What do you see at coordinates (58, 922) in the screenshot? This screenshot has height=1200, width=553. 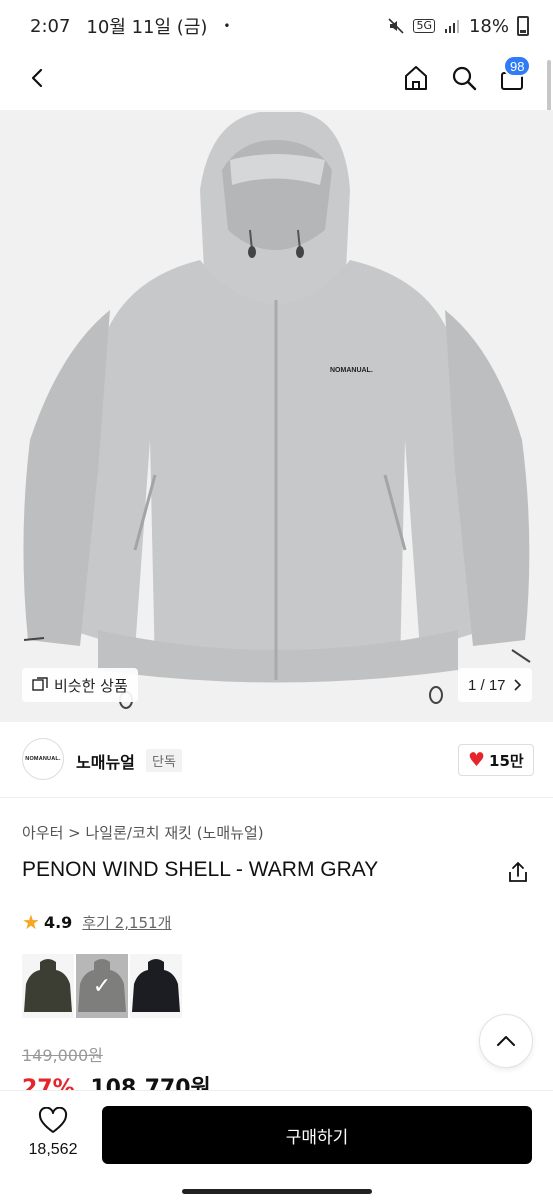 I see `rating-score: 4.9` at bounding box center [58, 922].